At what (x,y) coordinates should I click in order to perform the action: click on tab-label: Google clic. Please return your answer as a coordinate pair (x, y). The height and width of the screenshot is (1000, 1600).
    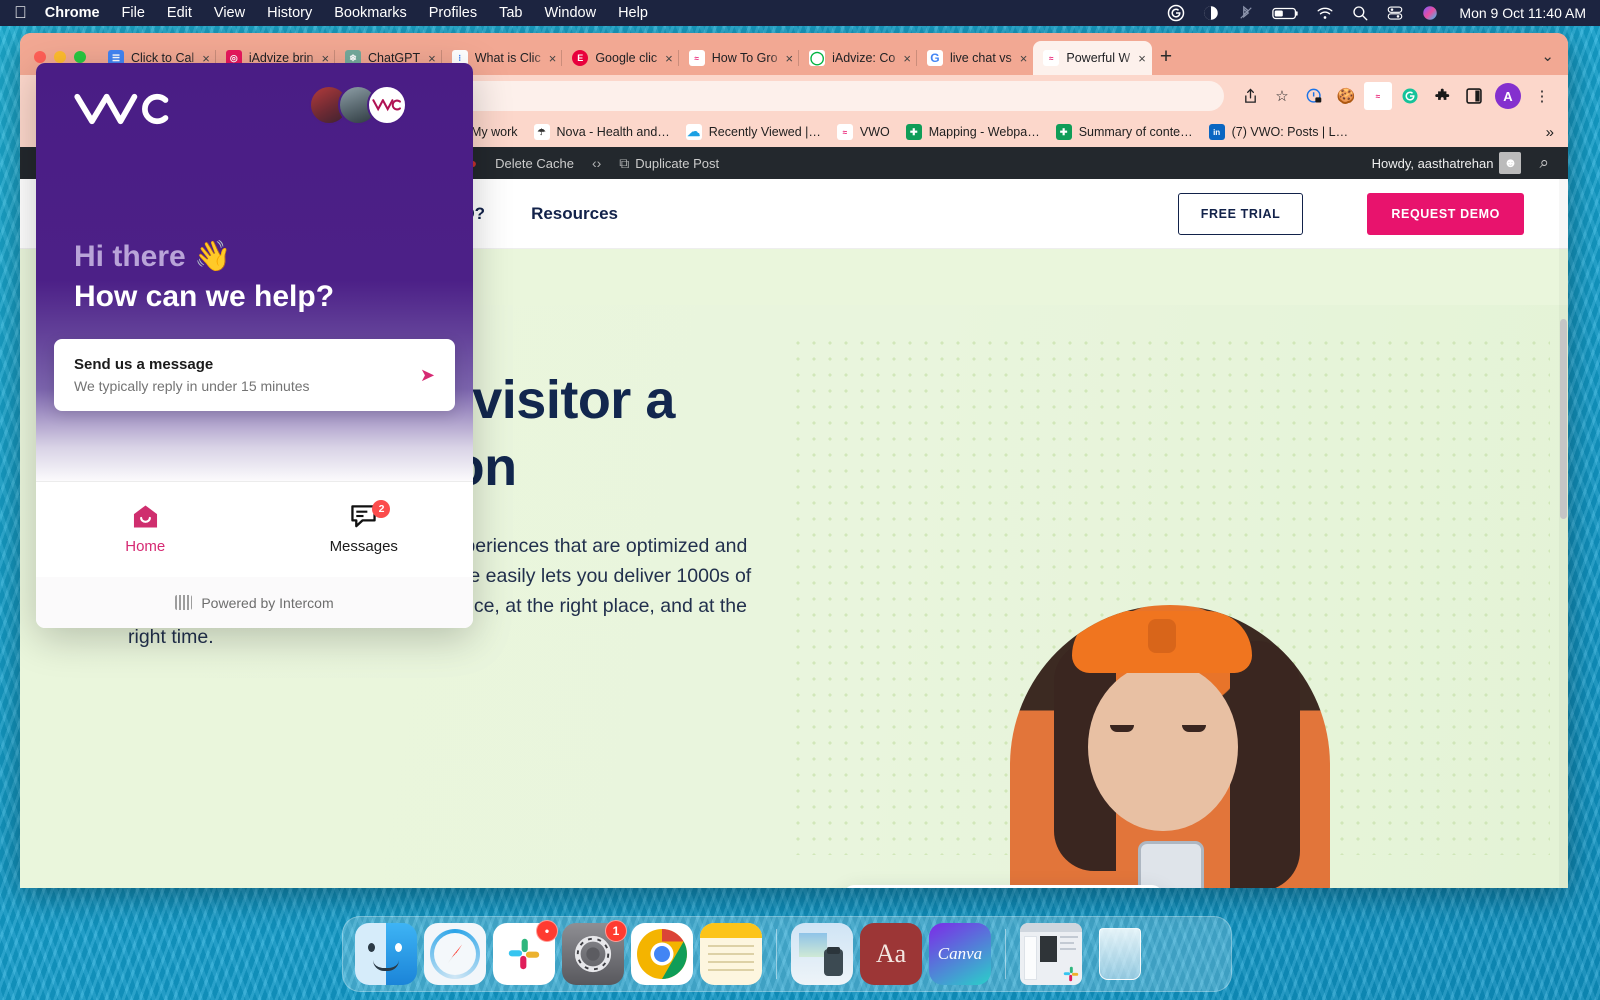
    Looking at the image, I should click on (626, 58).